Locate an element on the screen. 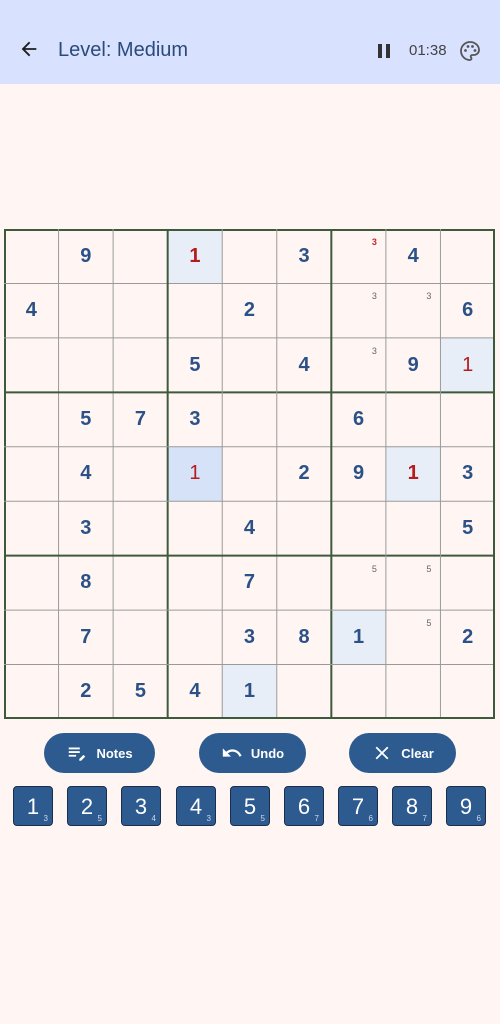  key-remaining-count: 4 is located at coordinates (153, 818).